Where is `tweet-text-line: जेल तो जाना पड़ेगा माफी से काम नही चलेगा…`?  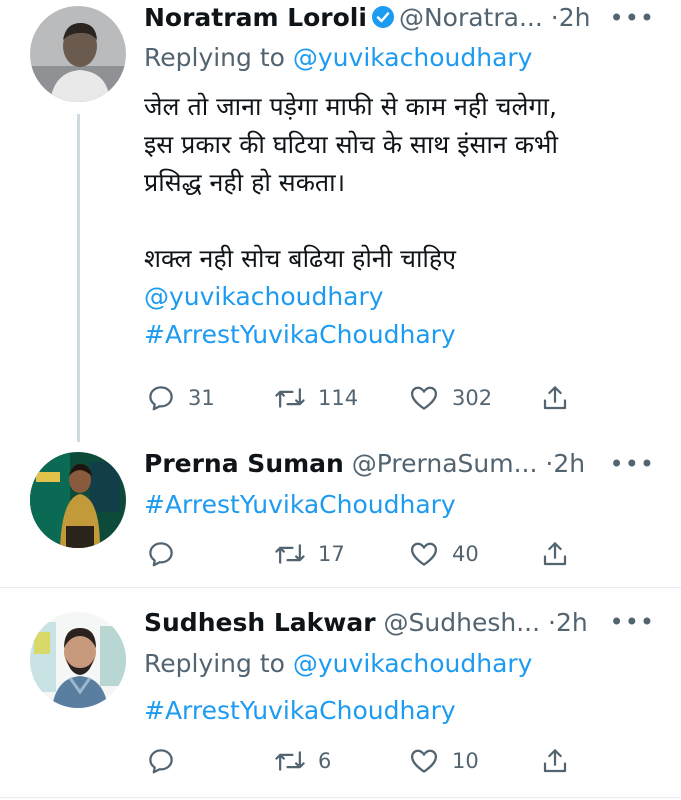
tweet-text-line: जेल तो जाना पड़ेगा माफी से काम नही चलेगा… is located at coordinates (350, 106).